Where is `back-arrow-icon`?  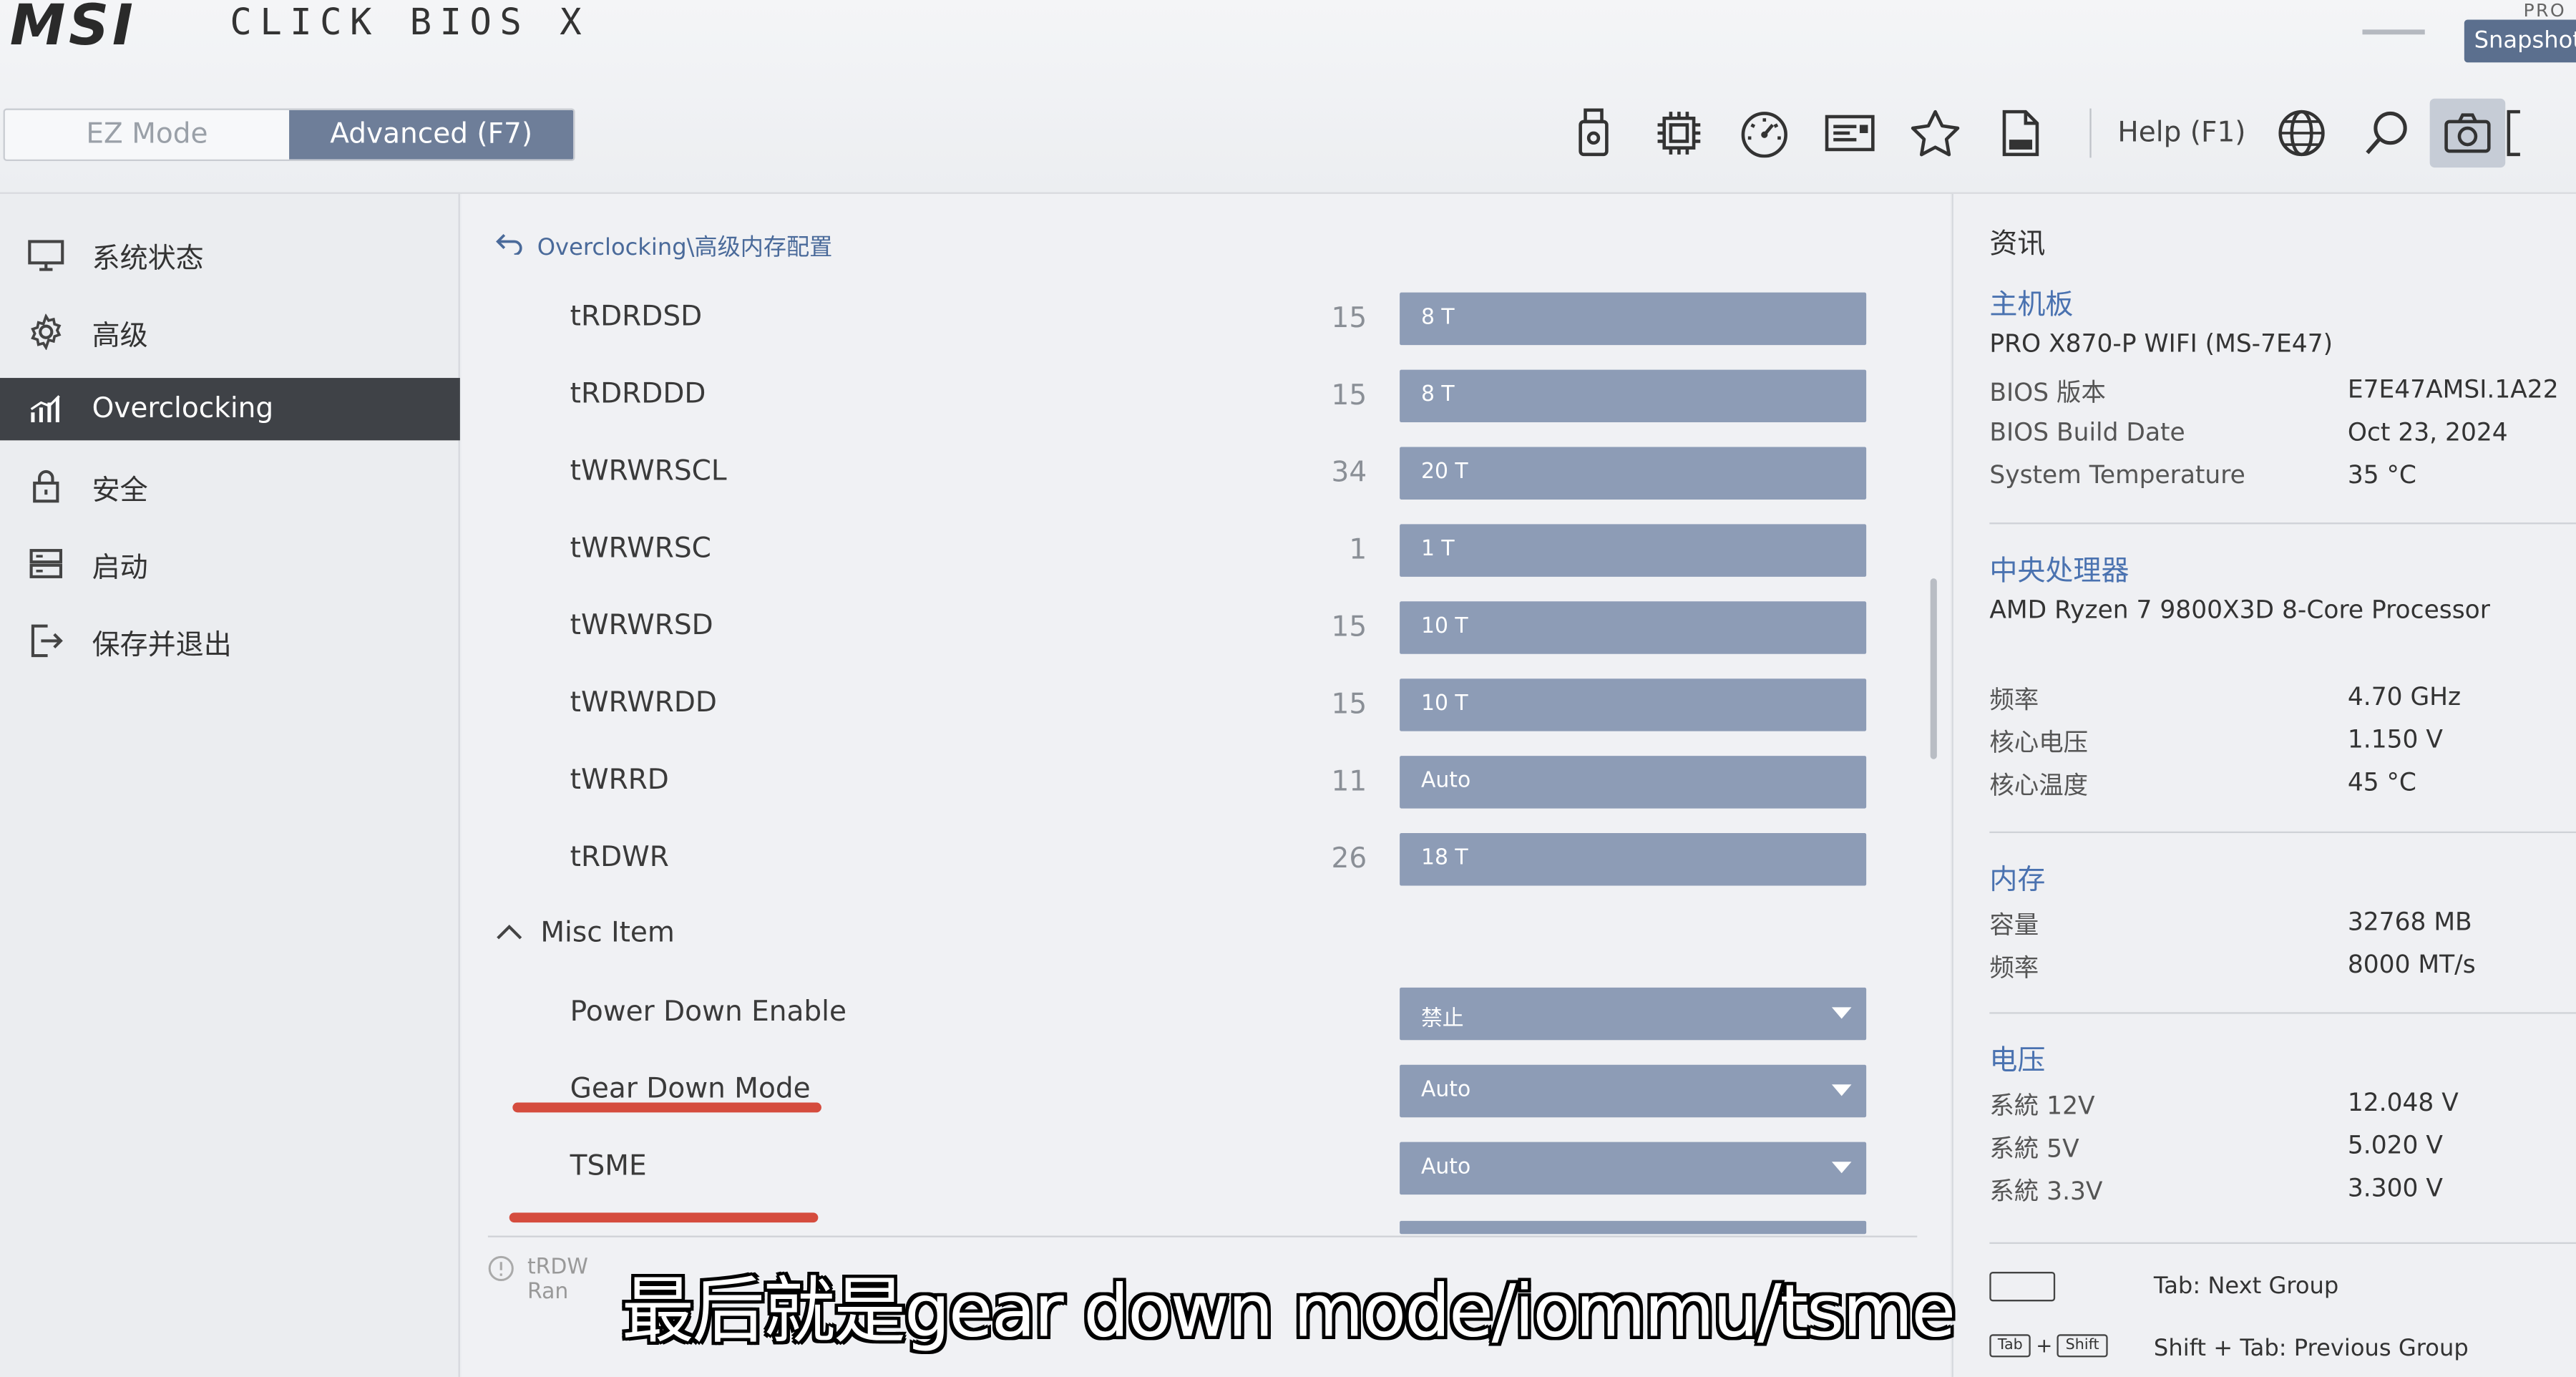 back-arrow-icon is located at coordinates (509, 246).